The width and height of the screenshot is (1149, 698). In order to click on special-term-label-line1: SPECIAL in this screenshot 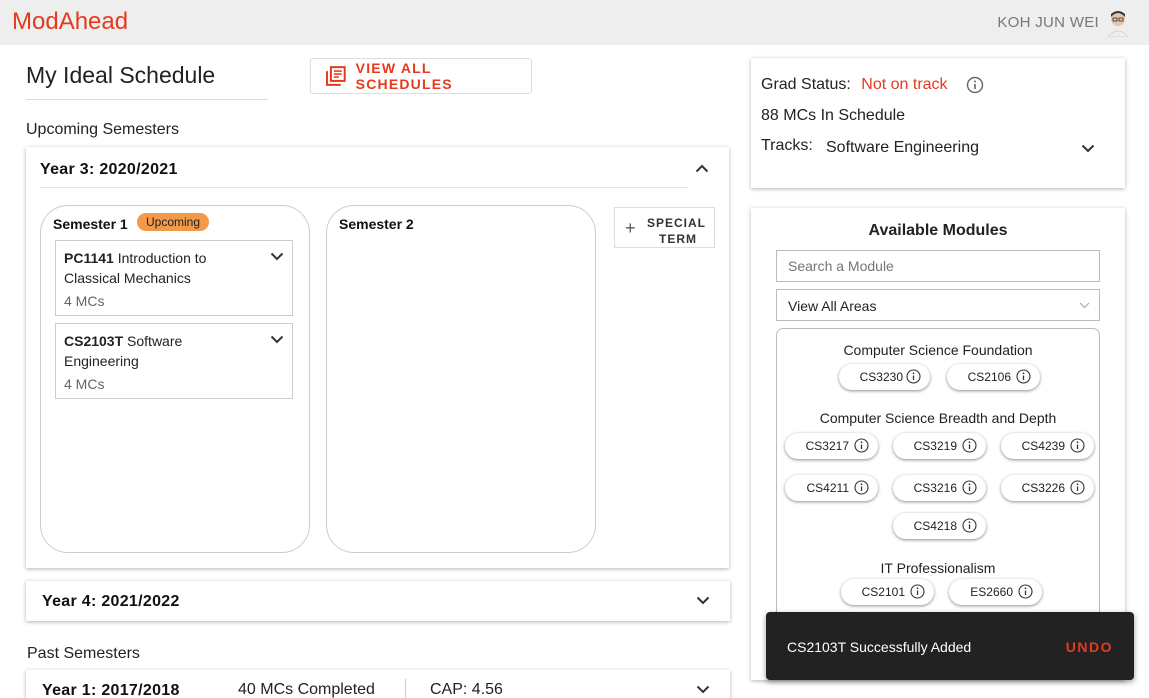, I will do `click(676, 223)`.